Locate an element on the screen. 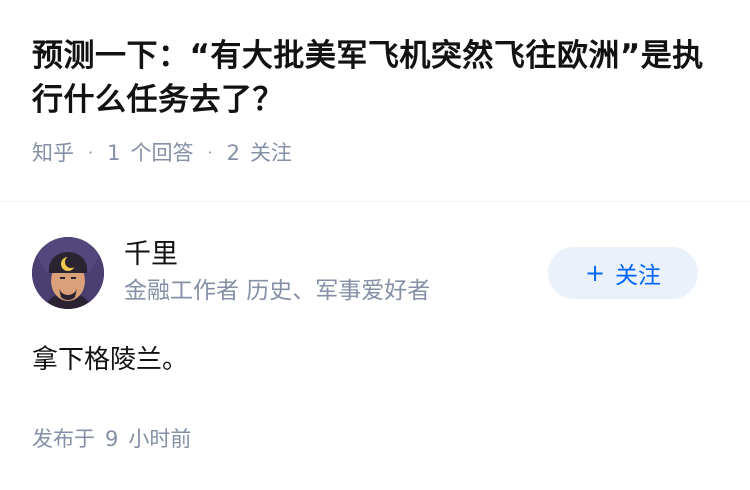  answer-count: 1 is located at coordinates (114, 153).